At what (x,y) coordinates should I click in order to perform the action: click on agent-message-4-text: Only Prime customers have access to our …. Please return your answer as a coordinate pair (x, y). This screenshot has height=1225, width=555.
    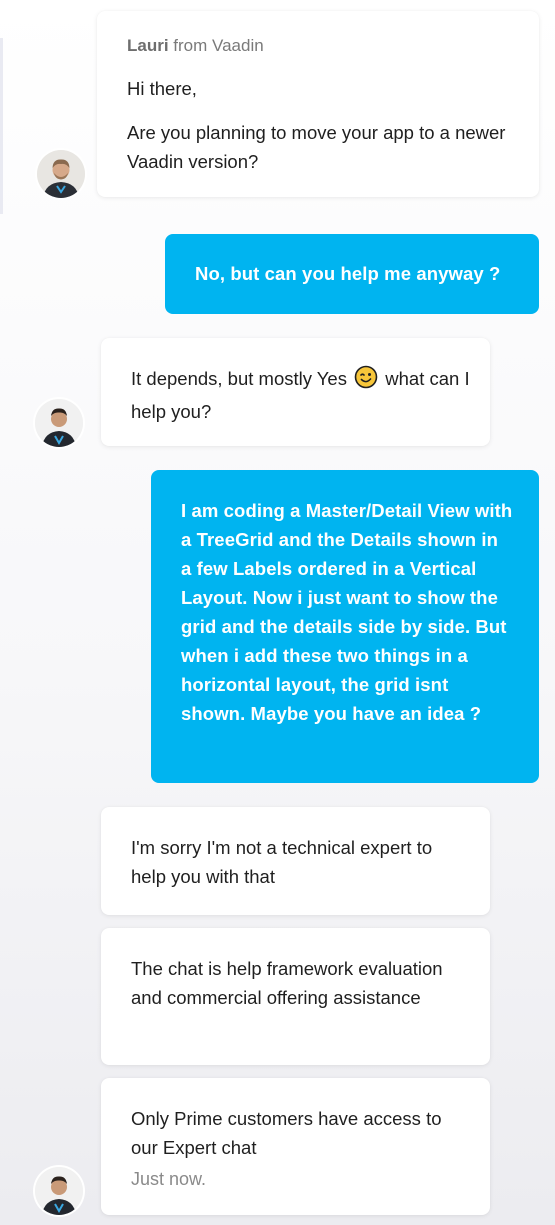
    Looking at the image, I should click on (286, 1133).